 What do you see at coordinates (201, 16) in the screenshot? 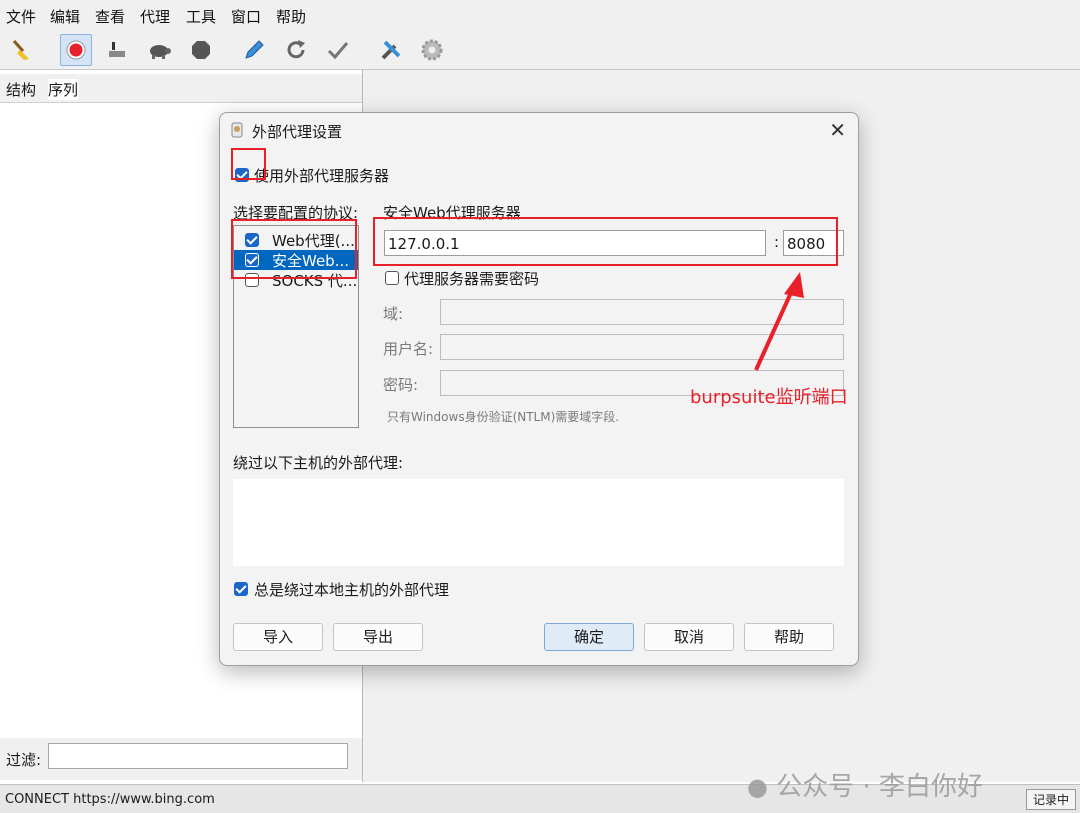
I see `menu-tools: 工具` at bounding box center [201, 16].